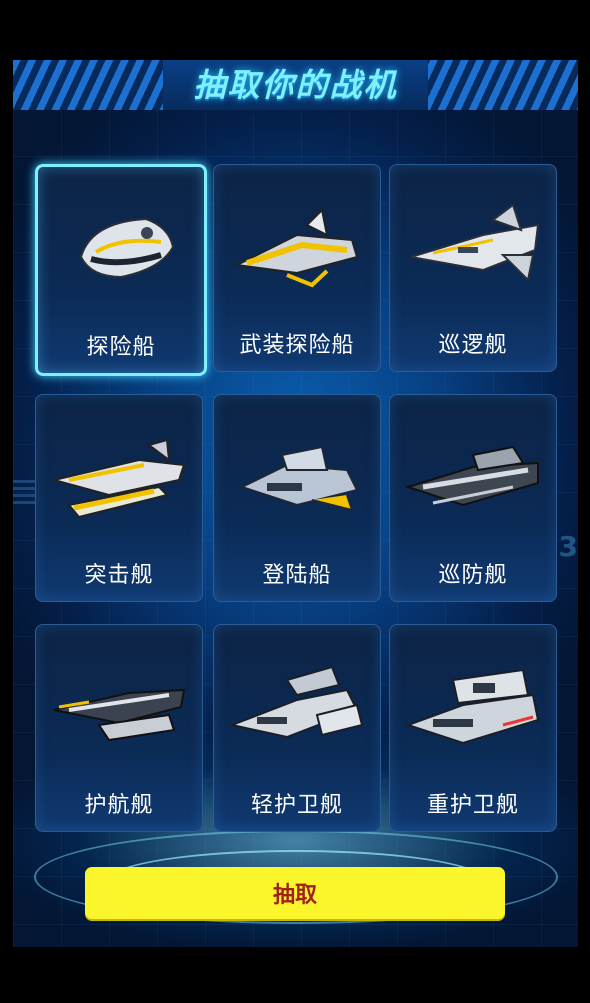  I want to click on ship-card-patrol: 巡逻舰, so click(473, 268).